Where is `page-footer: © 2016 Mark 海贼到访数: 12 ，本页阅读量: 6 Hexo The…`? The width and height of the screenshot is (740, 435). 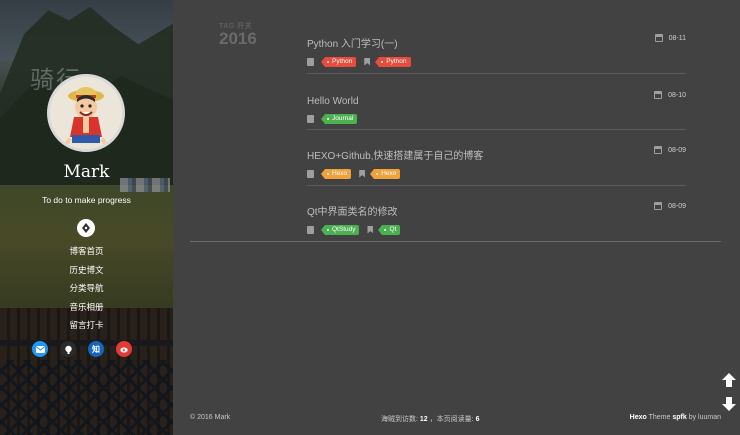
page-footer: © 2016 Mark 海贼到访数: 12 ，本页阅读量: 6 Hexo The… is located at coordinates (455, 420).